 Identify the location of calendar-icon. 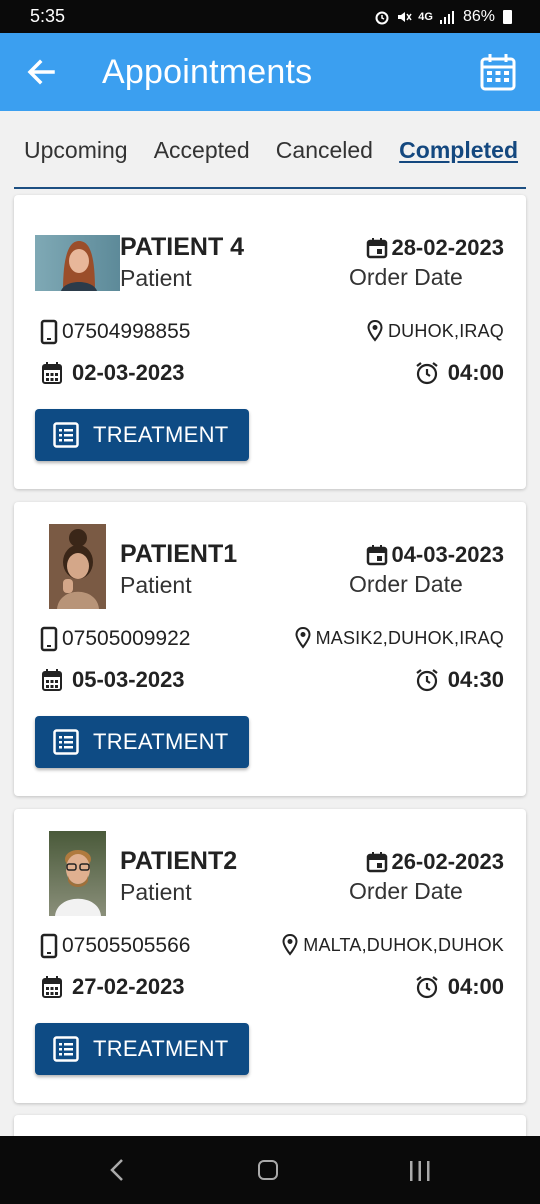
(498, 72).